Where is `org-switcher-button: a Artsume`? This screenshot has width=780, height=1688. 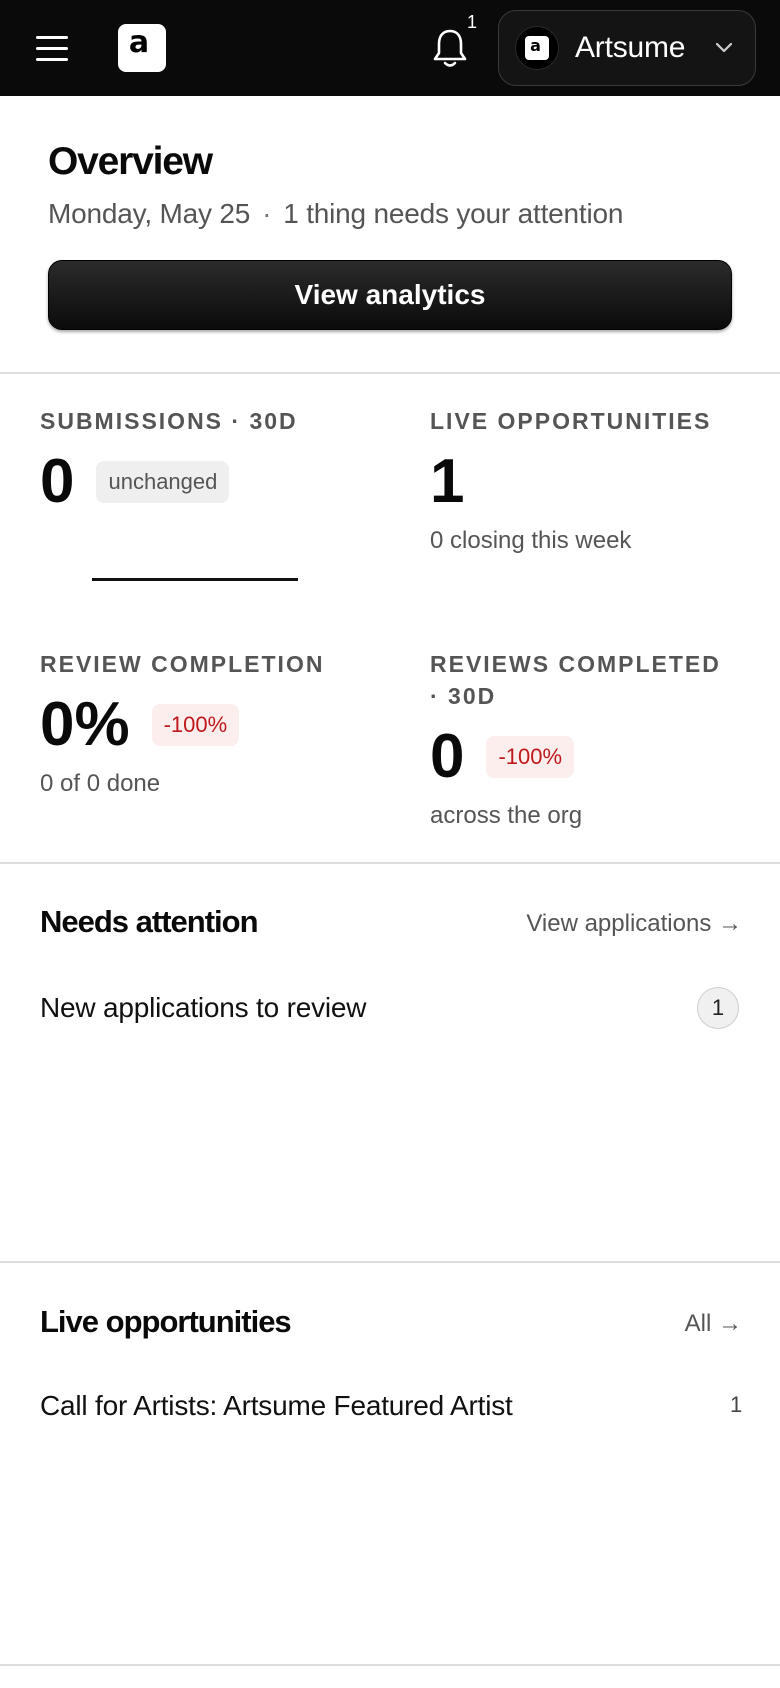 org-switcher-button: a Artsume is located at coordinates (627, 48).